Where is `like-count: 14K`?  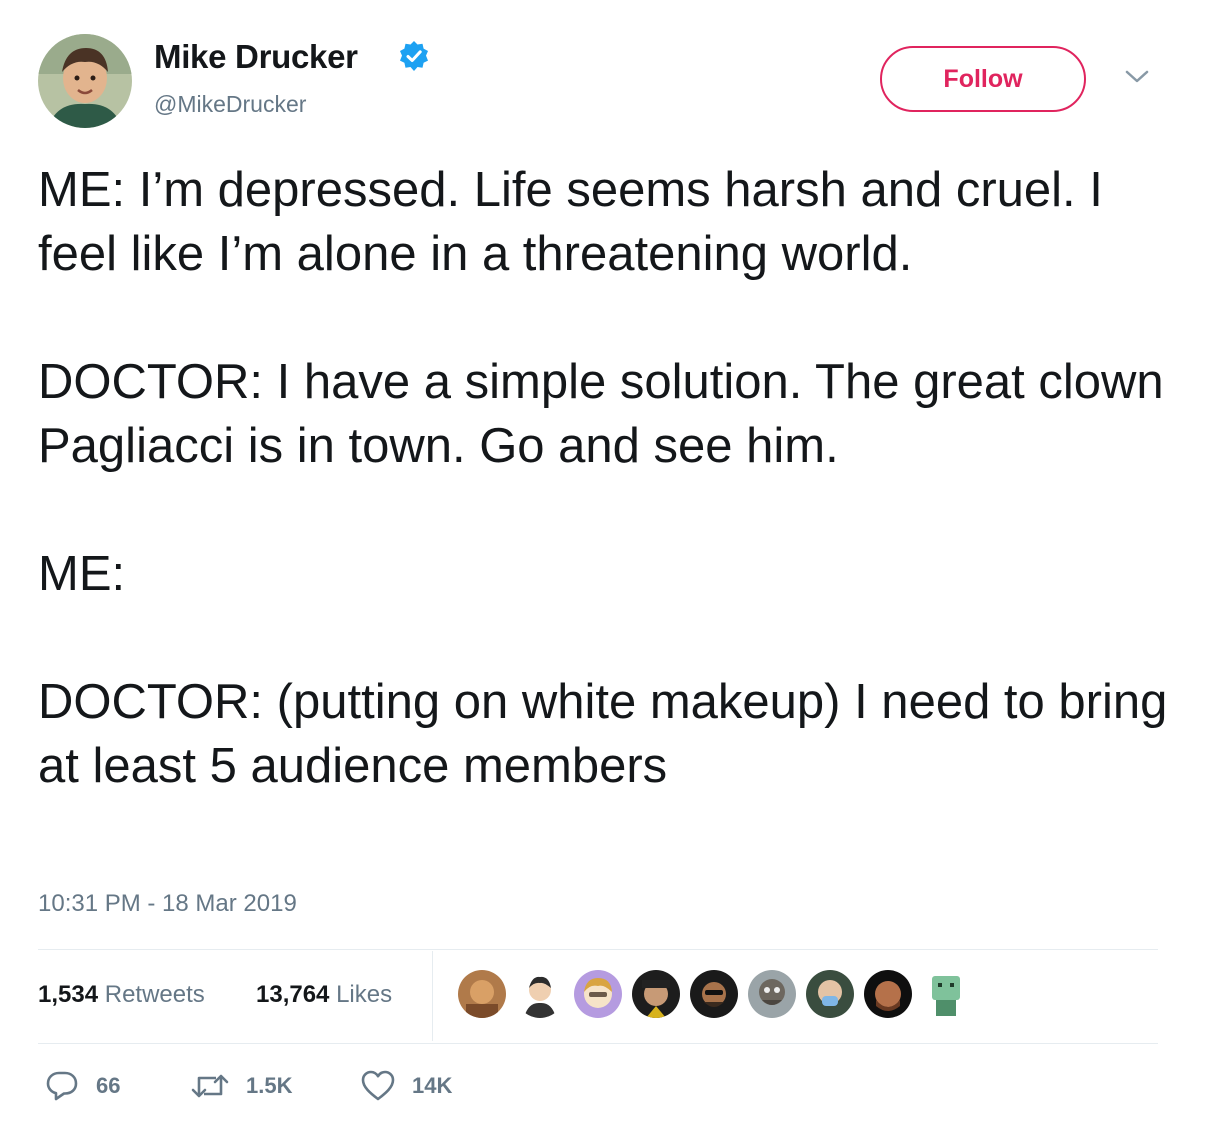
like-count: 14K is located at coordinates (432, 1085).